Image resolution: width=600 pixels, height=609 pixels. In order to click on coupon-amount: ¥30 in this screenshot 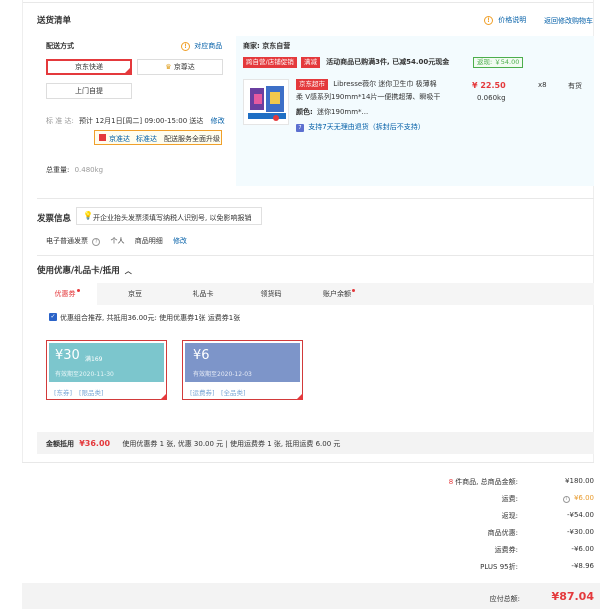, I will do `click(67, 355)`.